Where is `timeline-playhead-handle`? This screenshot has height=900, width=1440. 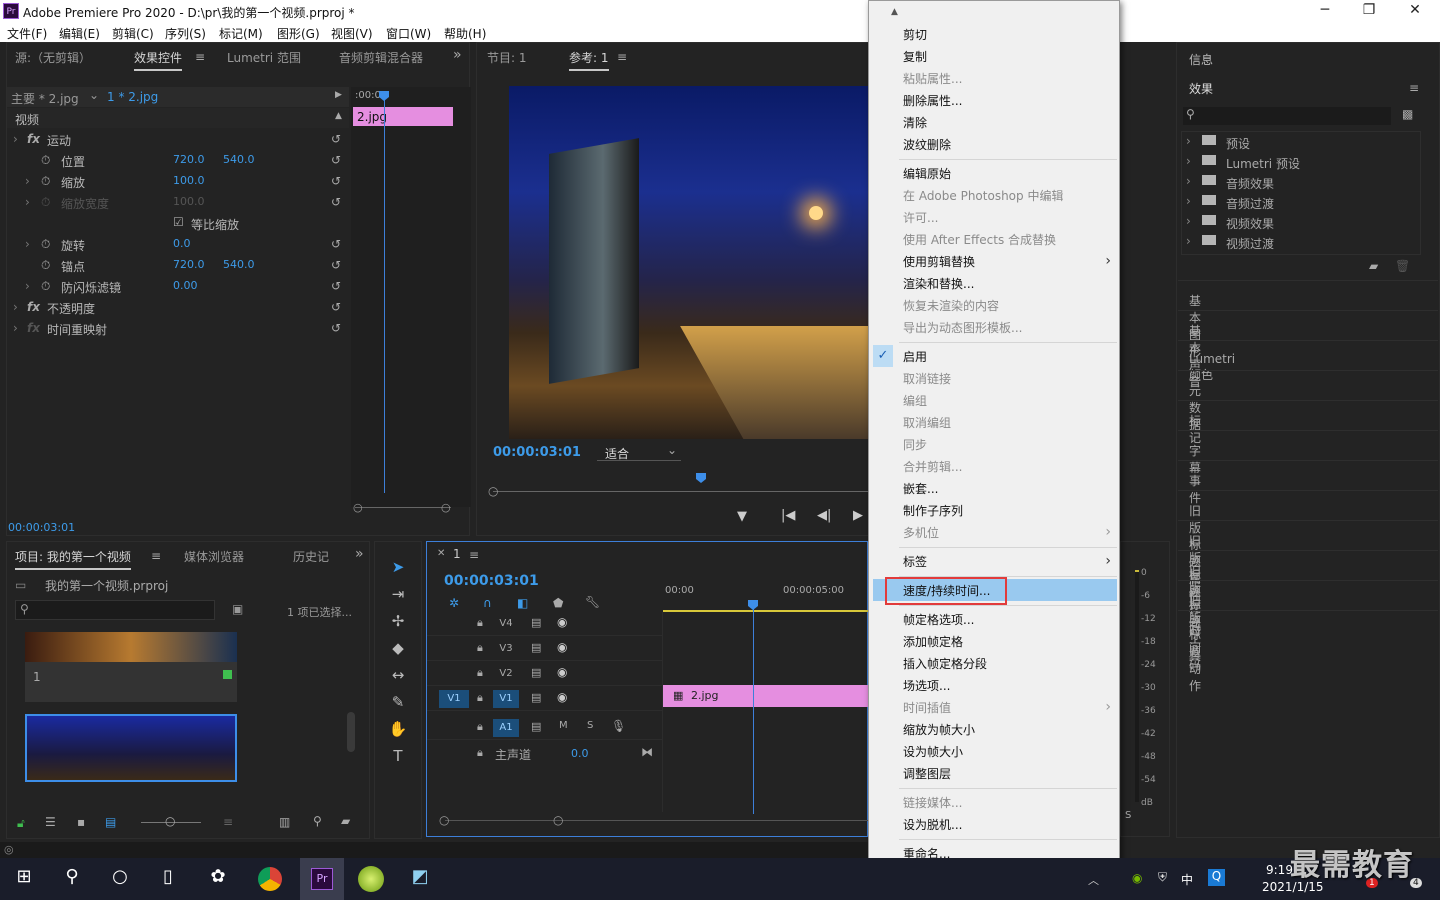 timeline-playhead-handle is located at coordinates (753, 605).